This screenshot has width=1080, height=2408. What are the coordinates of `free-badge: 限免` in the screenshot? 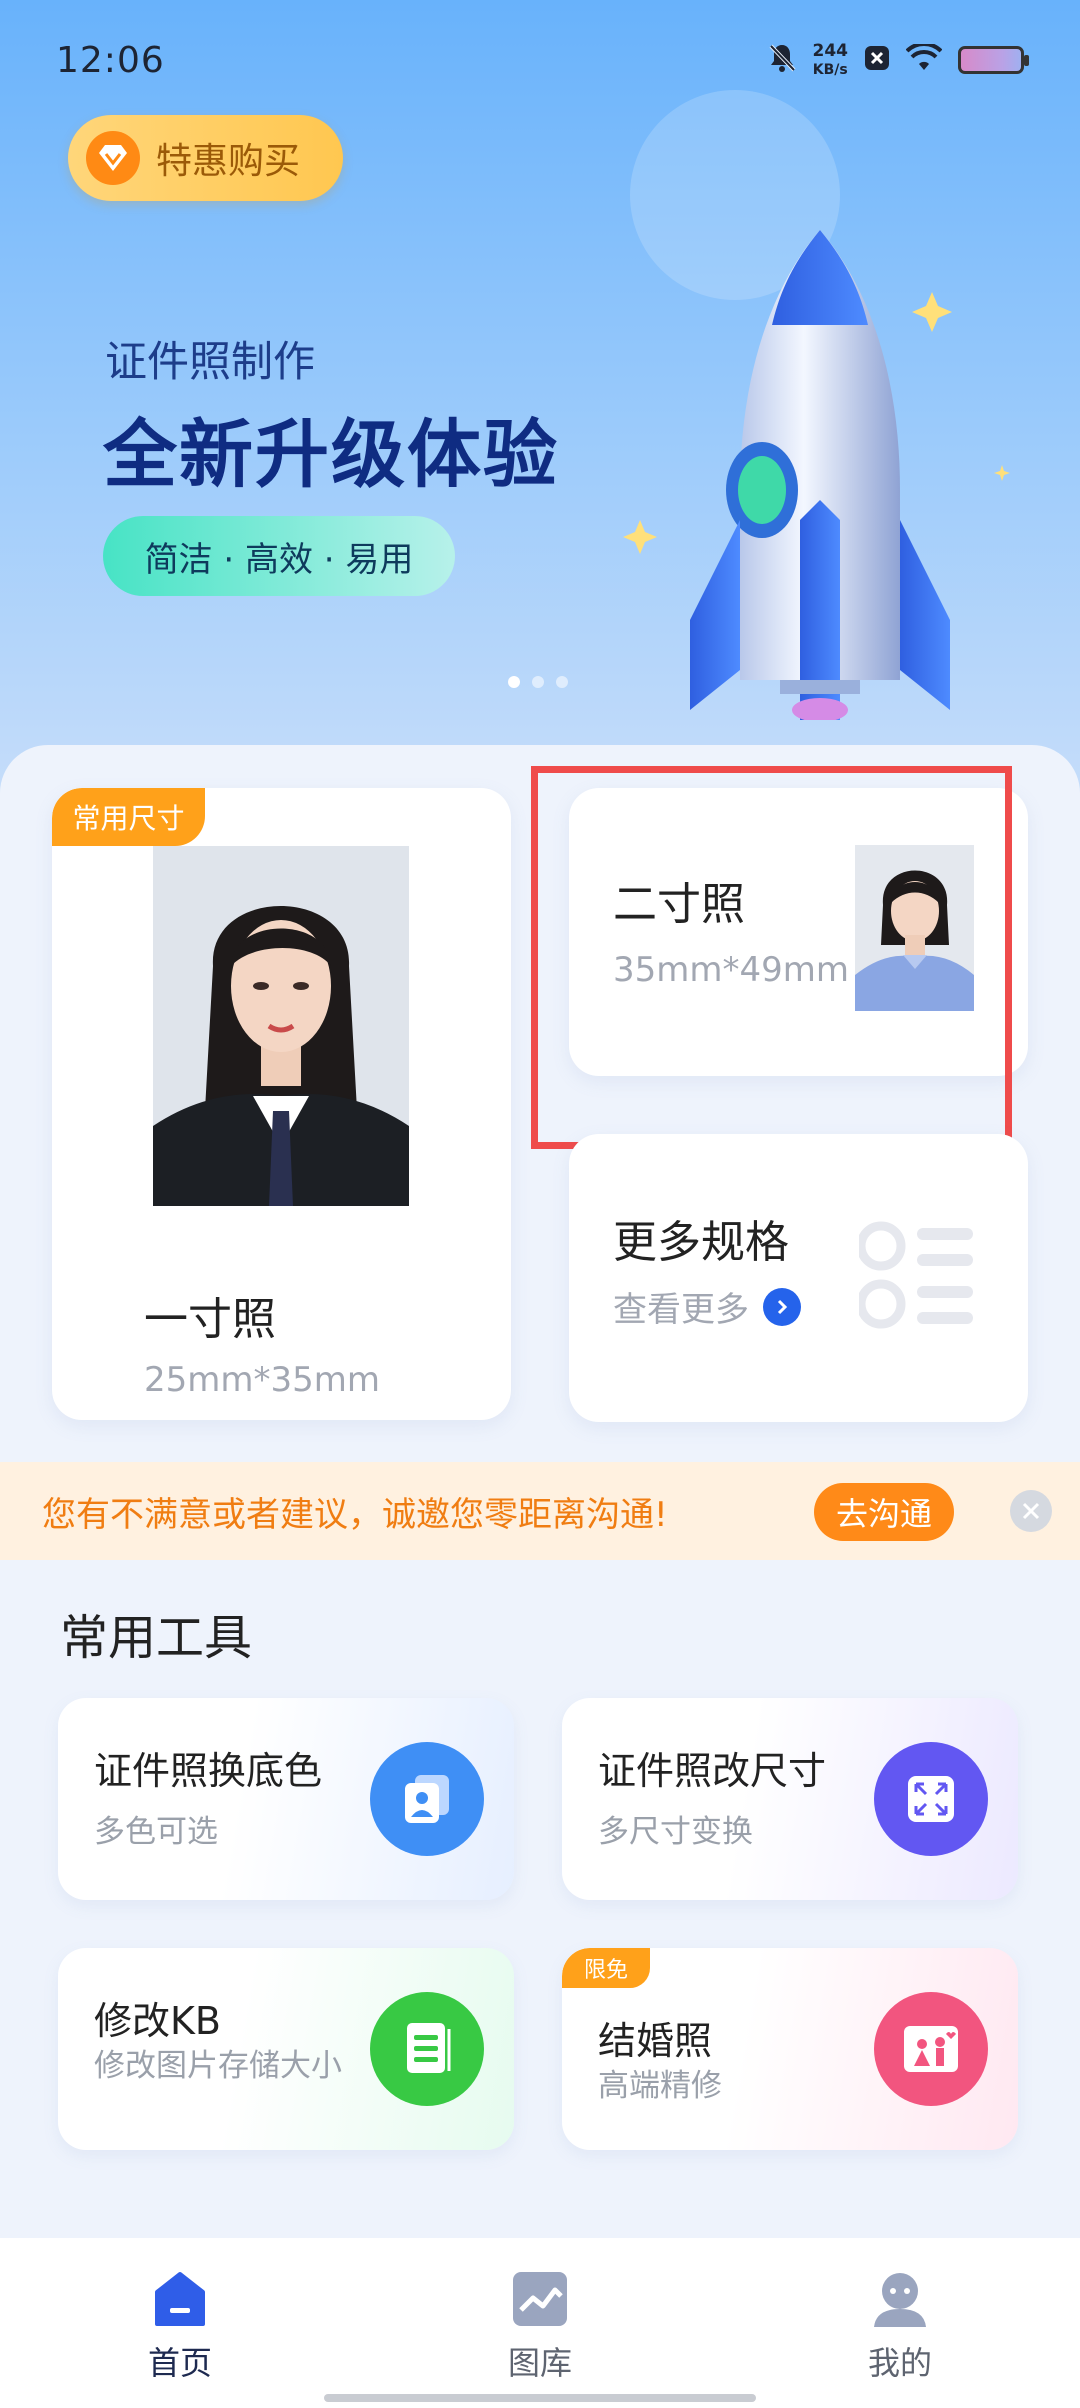 It's located at (606, 1968).